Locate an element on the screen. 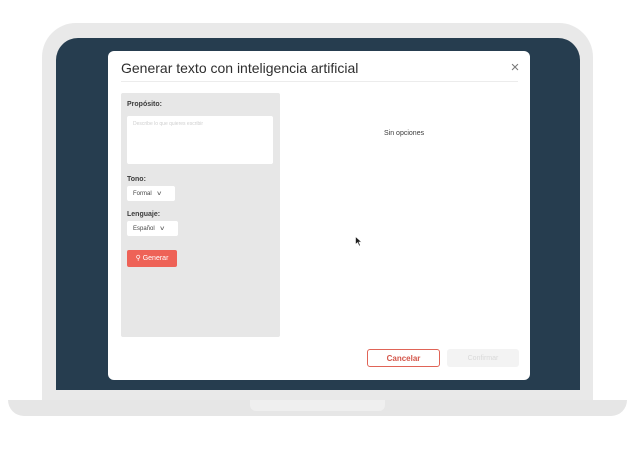 Image resolution: width=635 pixels, height=450 pixels. generate-button: ⚲ Generar is located at coordinates (152, 258).